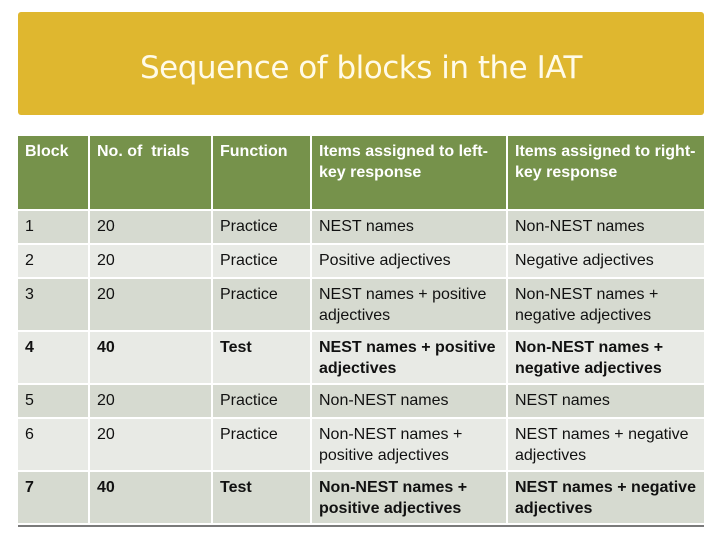 The width and height of the screenshot is (720, 540). What do you see at coordinates (410, 402) in the screenshot?
I see `cell-left: Non-NEST names` at bounding box center [410, 402].